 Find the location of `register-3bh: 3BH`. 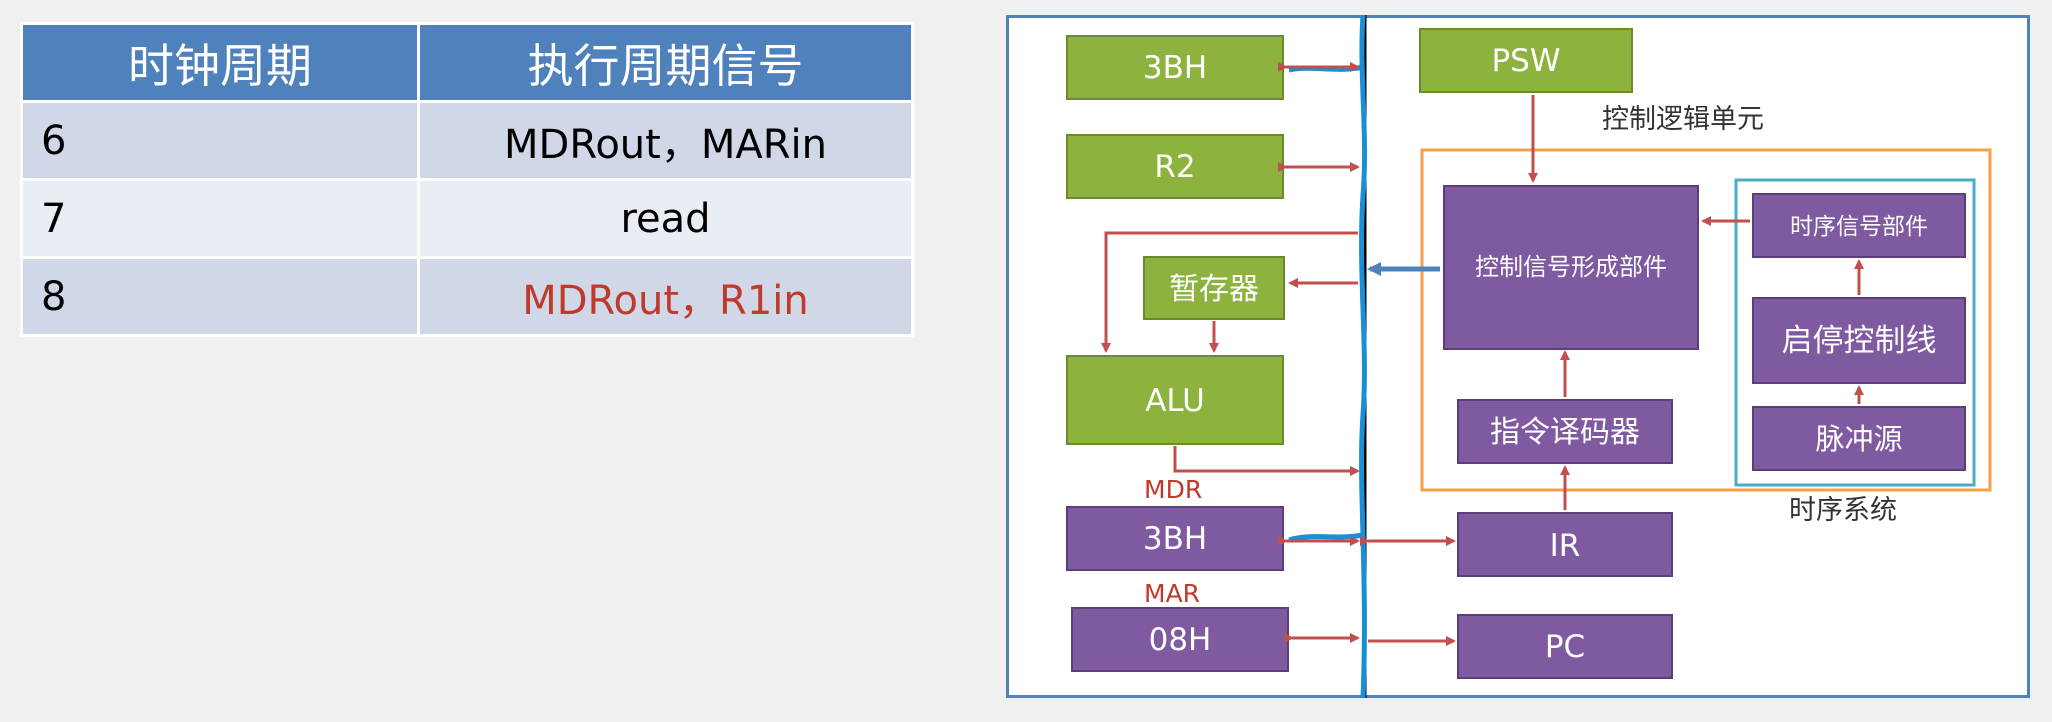

register-3bh: 3BH is located at coordinates (1175, 67).